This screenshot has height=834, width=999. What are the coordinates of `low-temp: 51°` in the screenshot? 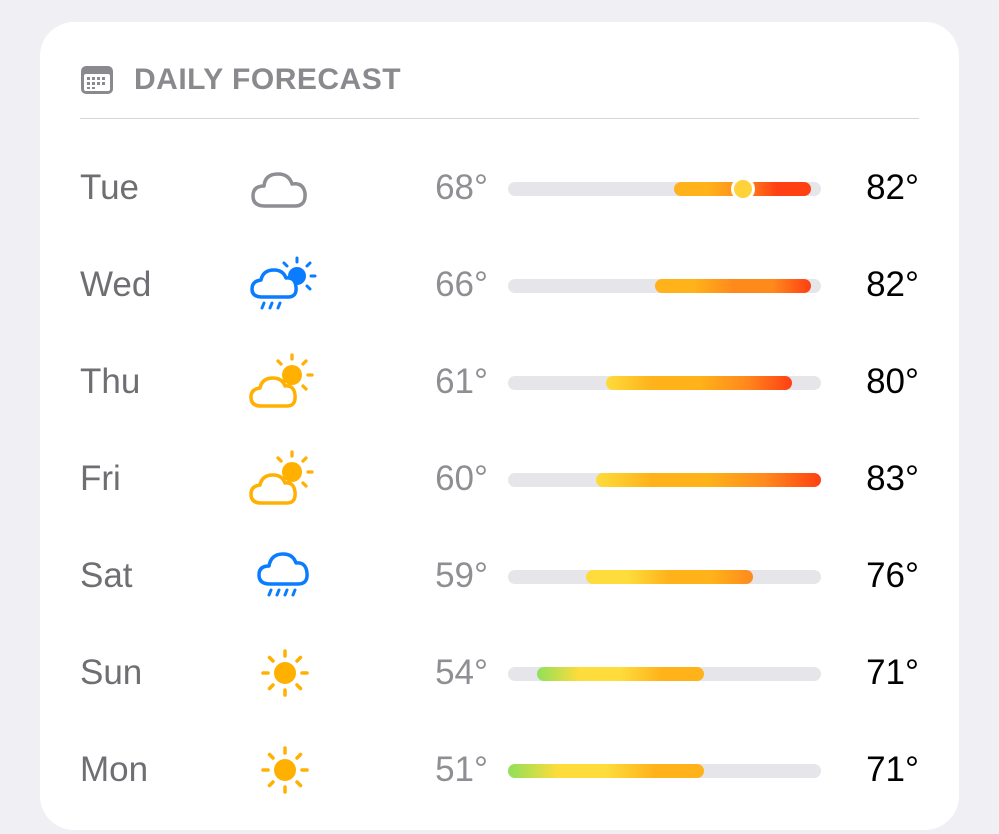 It's located at (461, 769).